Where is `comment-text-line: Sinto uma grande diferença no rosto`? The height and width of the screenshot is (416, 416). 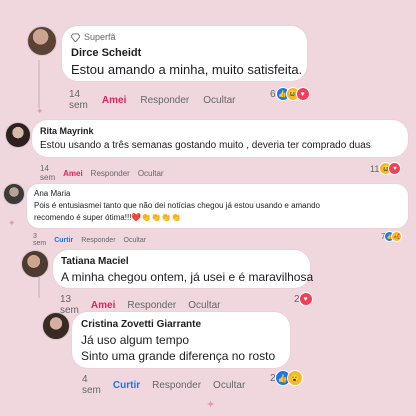 comment-text-line: Sinto uma grande diferença no rosto is located at coordinates (178, 356).